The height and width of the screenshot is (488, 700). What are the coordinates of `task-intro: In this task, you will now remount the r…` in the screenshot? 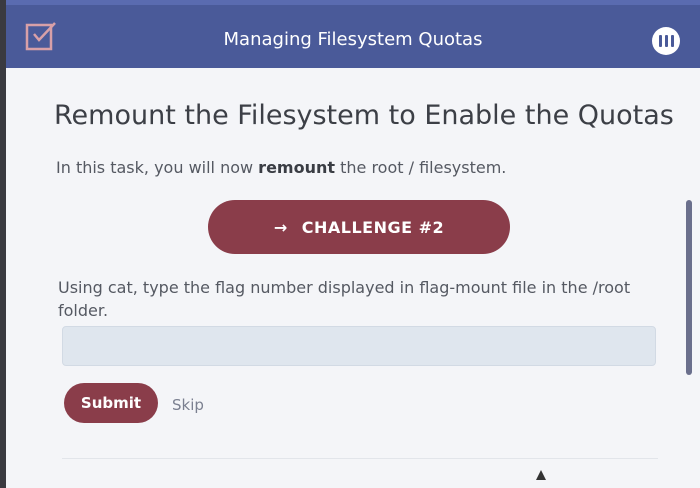 It's located at (281, 167).